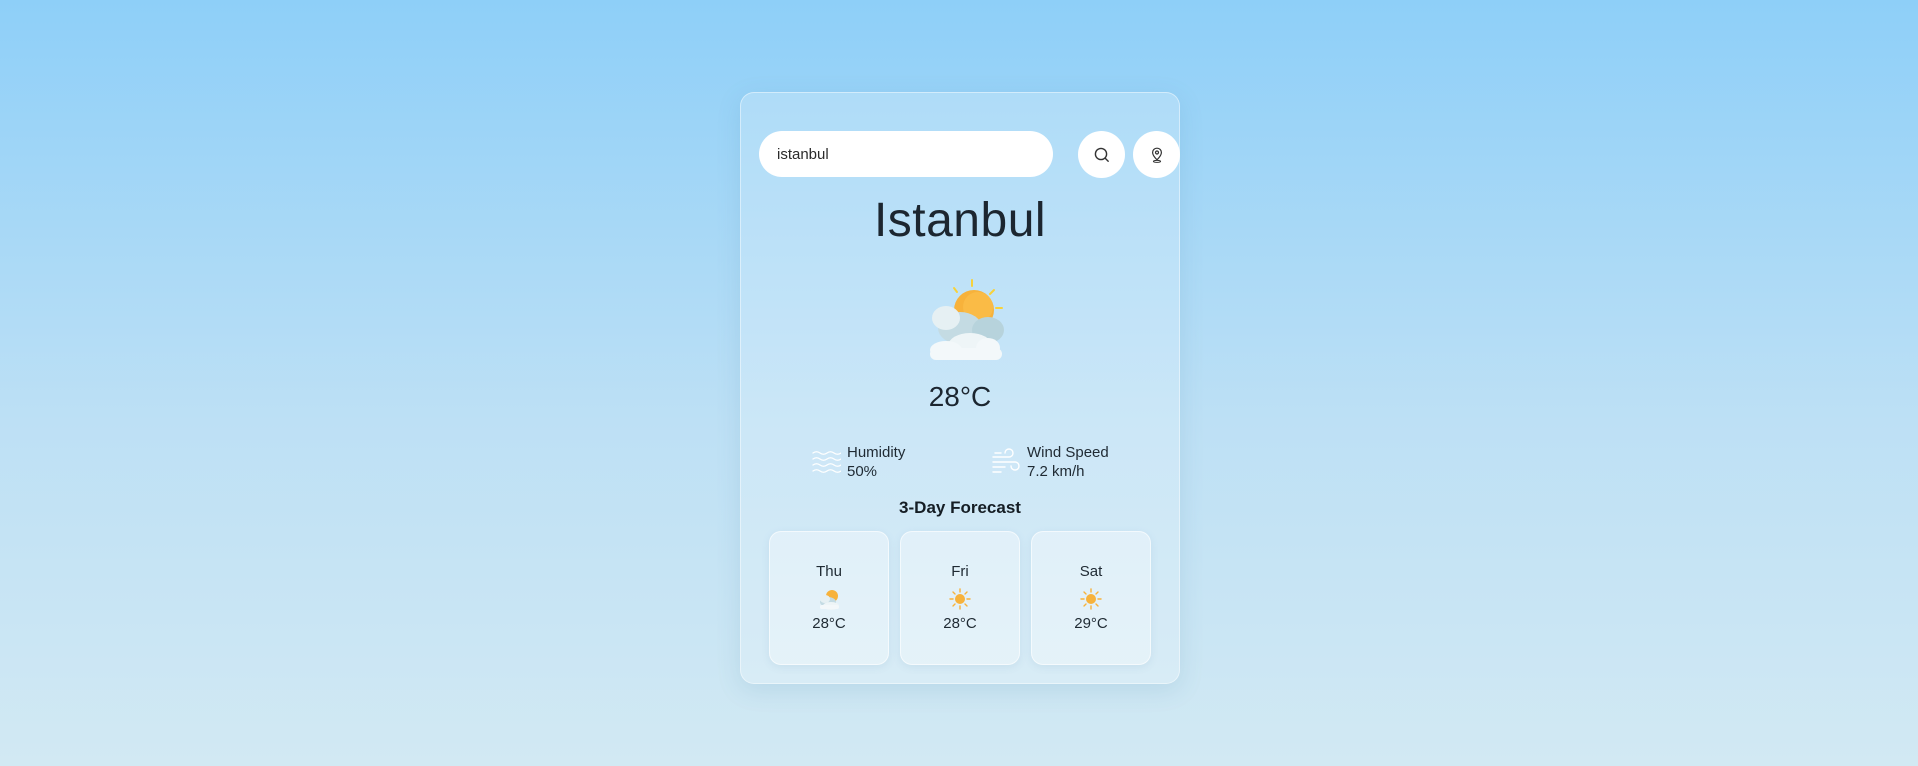  Describe the element at coordinates (960, 396) in the screenshot. I see `current-temperature: 28°C` at that location.